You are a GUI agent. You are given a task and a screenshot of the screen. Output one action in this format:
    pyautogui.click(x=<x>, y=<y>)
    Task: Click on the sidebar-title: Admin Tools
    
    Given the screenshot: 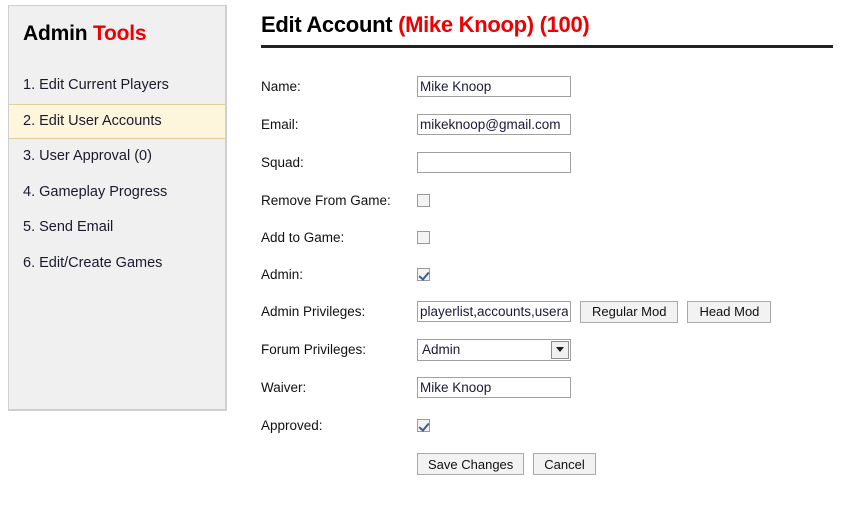 What is the action you would take?
    pyautogui.click(x=117, y=26)
    